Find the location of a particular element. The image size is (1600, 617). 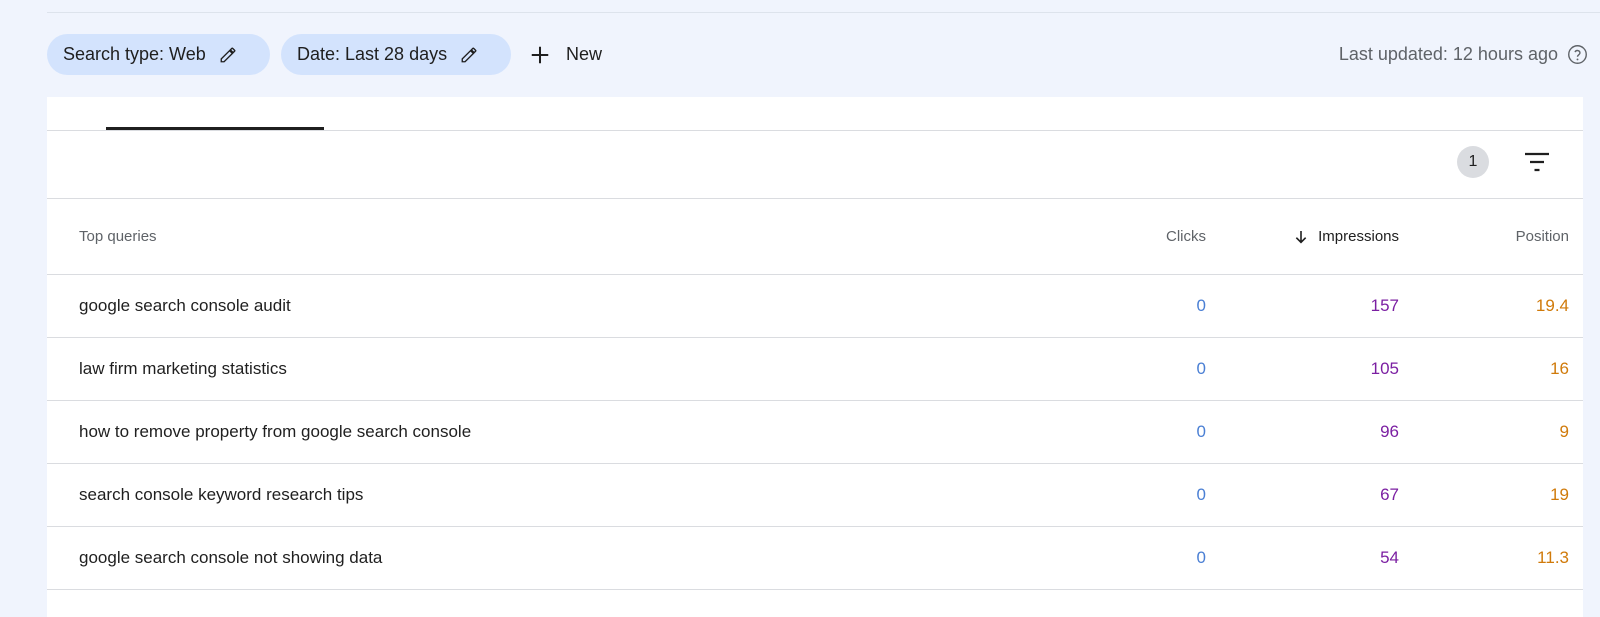

date-range-label: Date: Last 28 days is located at coordinates (372, 54).